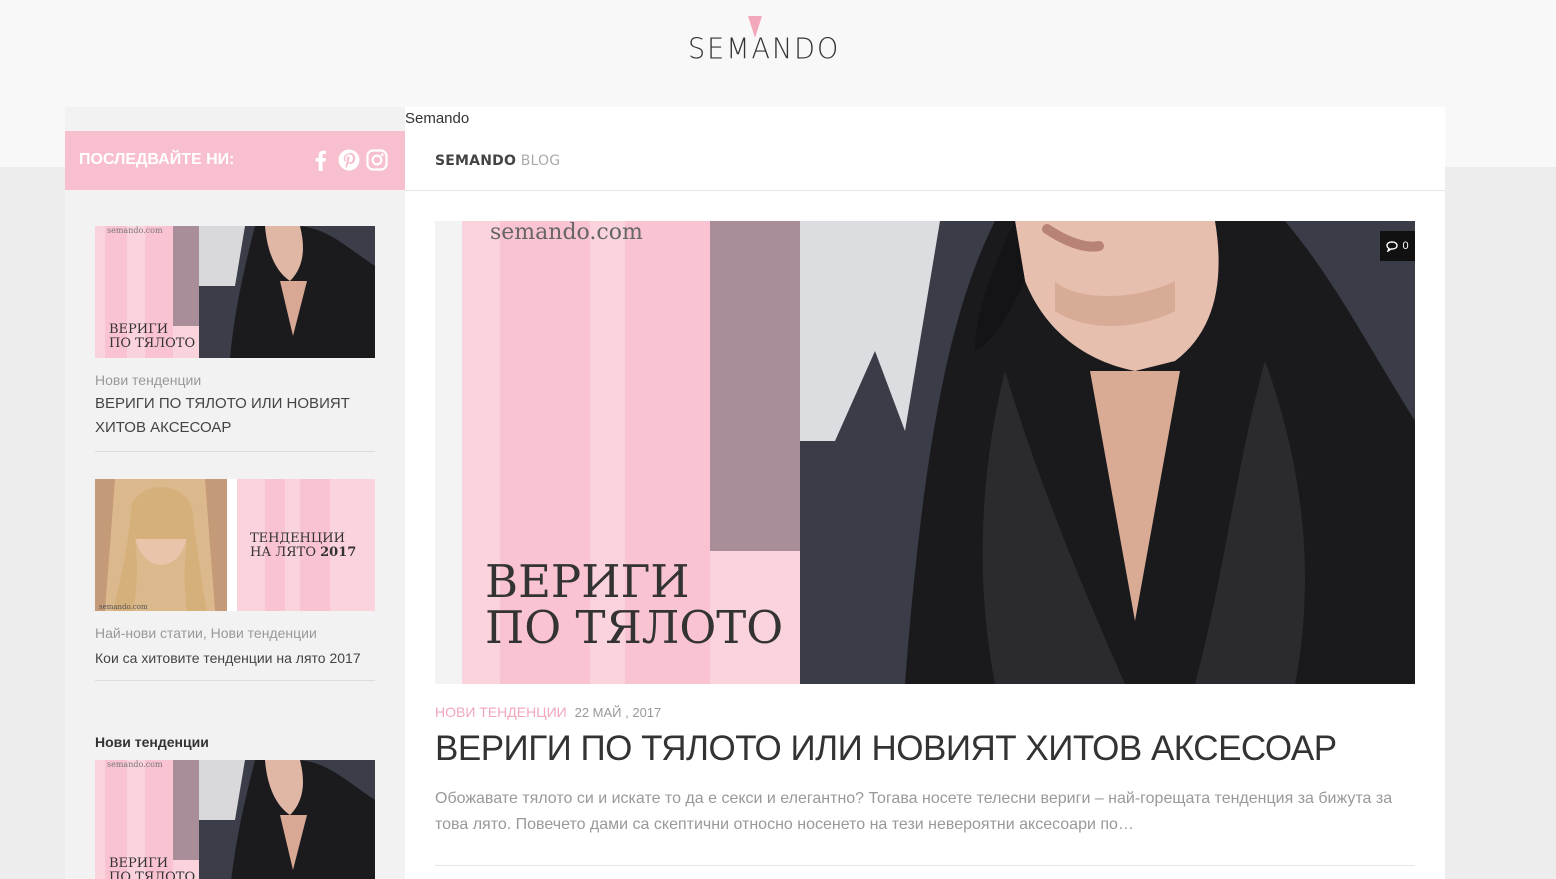  I want to click on featured-watermark: semando.com, so click(566, 233).